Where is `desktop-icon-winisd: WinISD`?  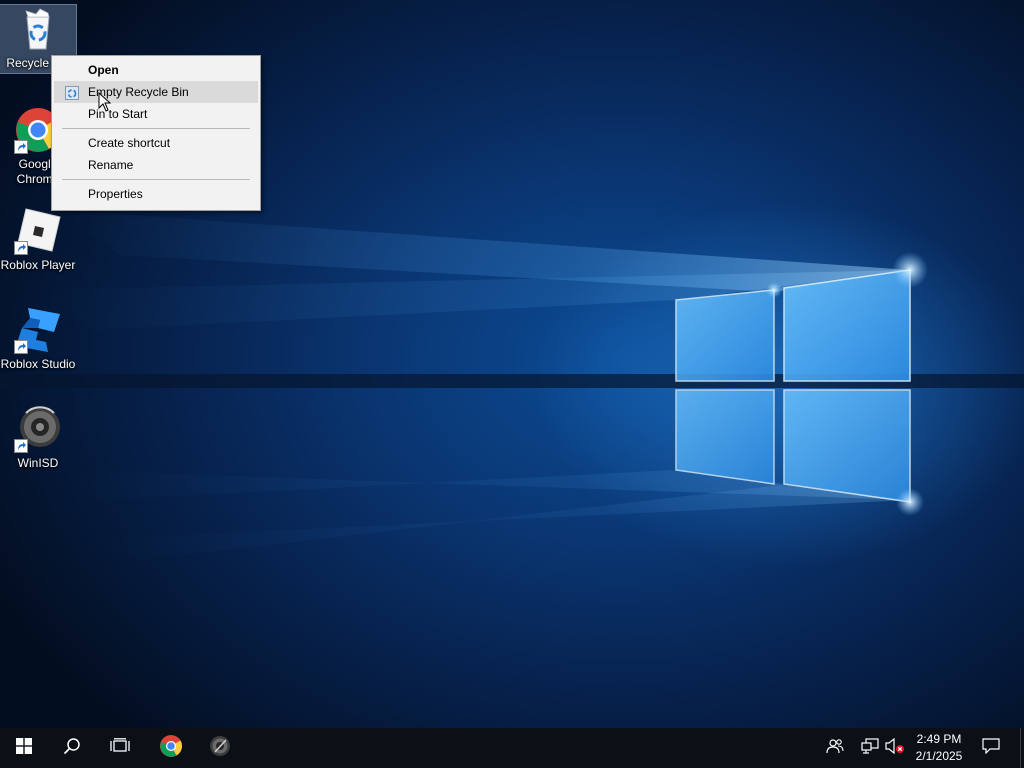
desktop-icon-winisd: WinISD is located at coordinates (38, 438).